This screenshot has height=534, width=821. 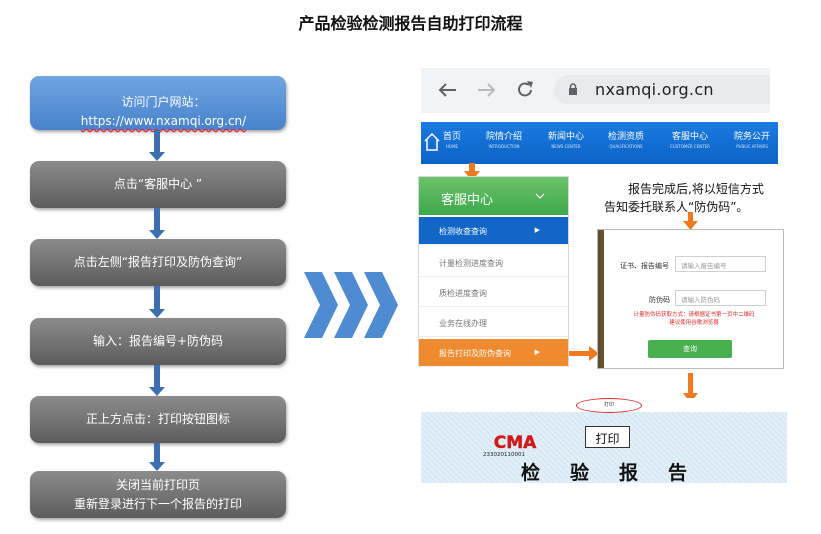 I want to click on flow-step-enter-codes: 输入：报告编号+防伪码, so click(x=158, y=341).